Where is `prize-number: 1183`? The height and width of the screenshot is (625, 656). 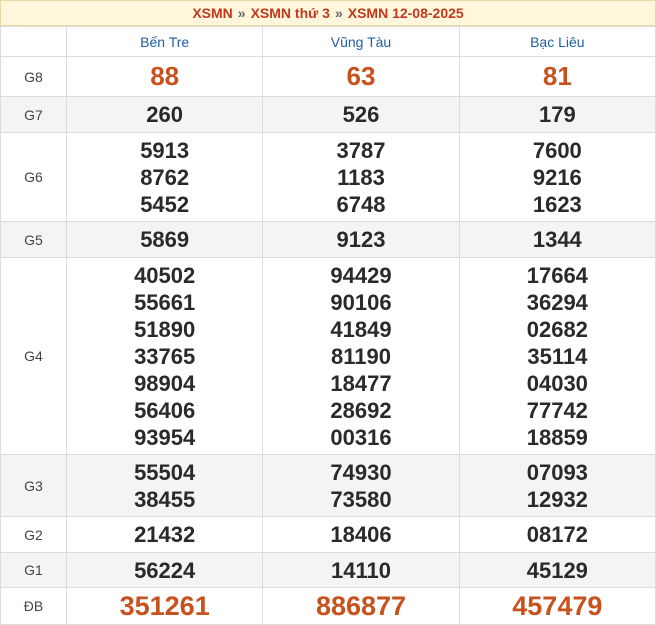 prize-number: 1183 is located at coordinates (361, 177).